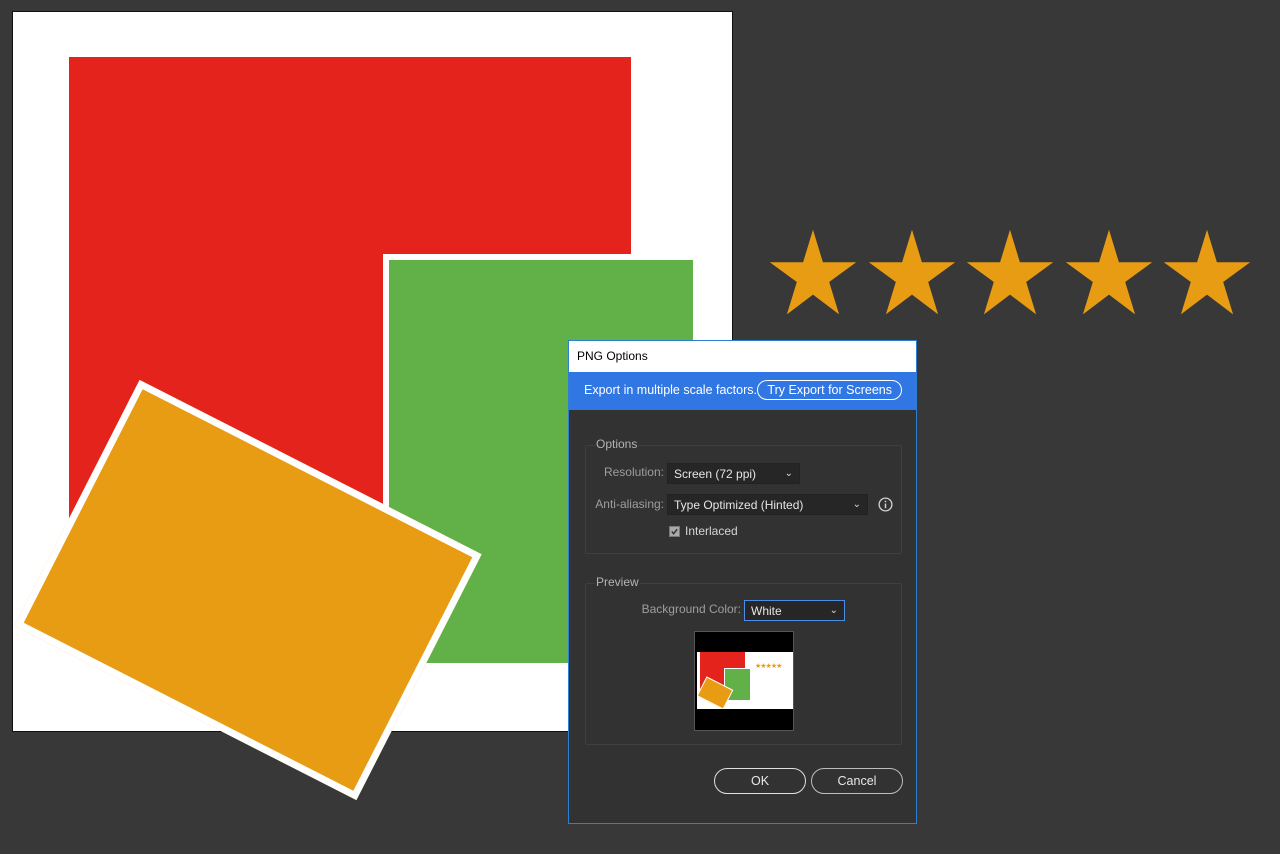  I want to click on resolution-value: Screen (72 ppi), so click(715, 474).